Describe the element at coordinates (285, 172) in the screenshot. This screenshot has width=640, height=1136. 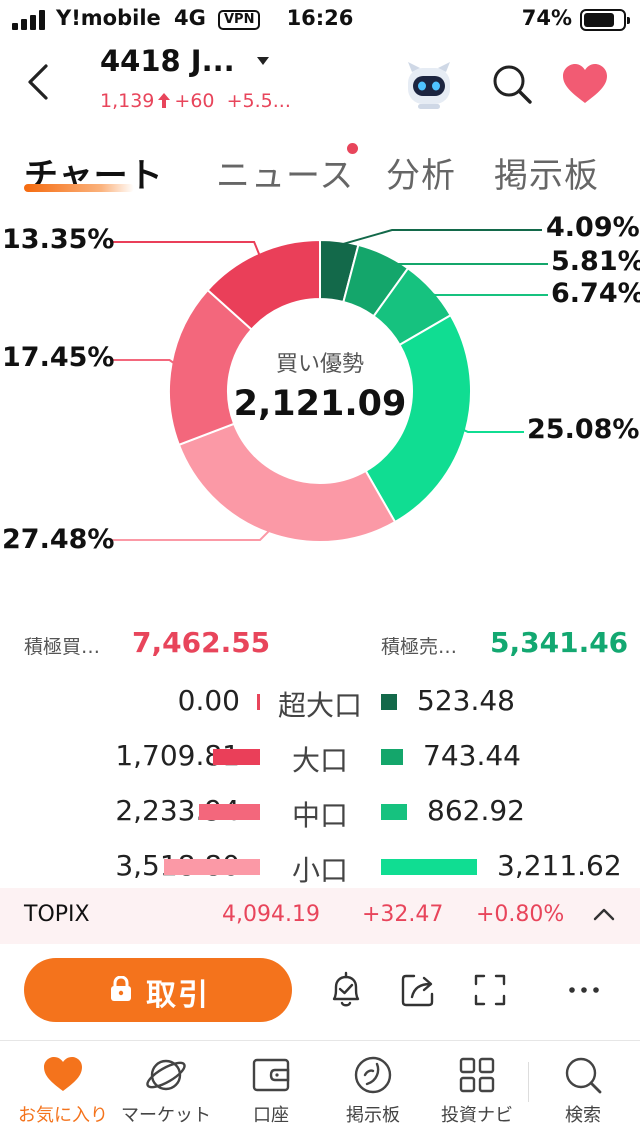
I see `tab-news: ニュース` at that location.